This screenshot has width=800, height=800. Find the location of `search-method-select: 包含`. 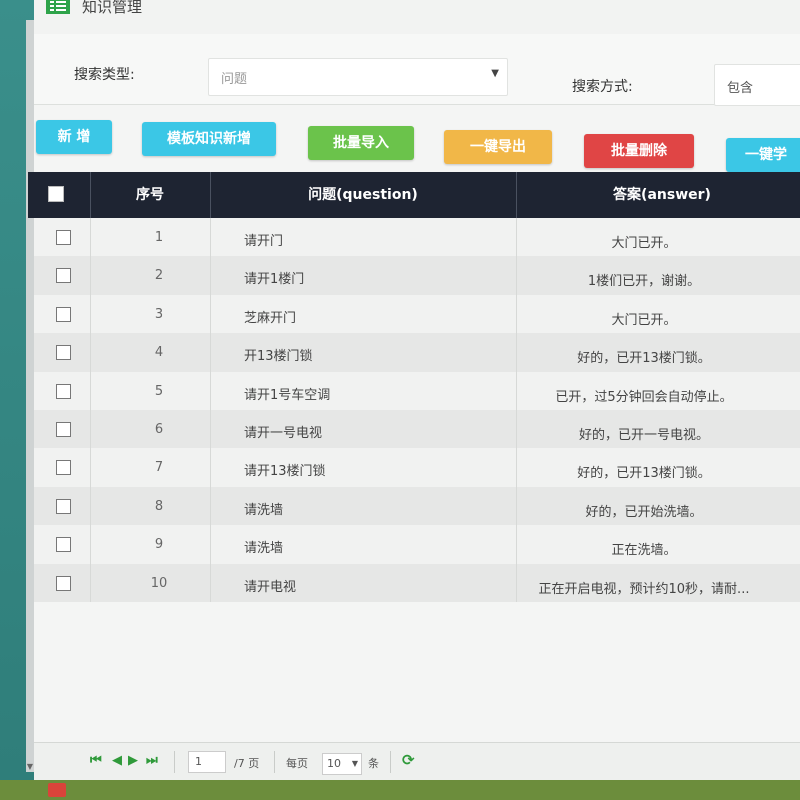

search-method-select: 包含 is located at coordinates (757, 85).